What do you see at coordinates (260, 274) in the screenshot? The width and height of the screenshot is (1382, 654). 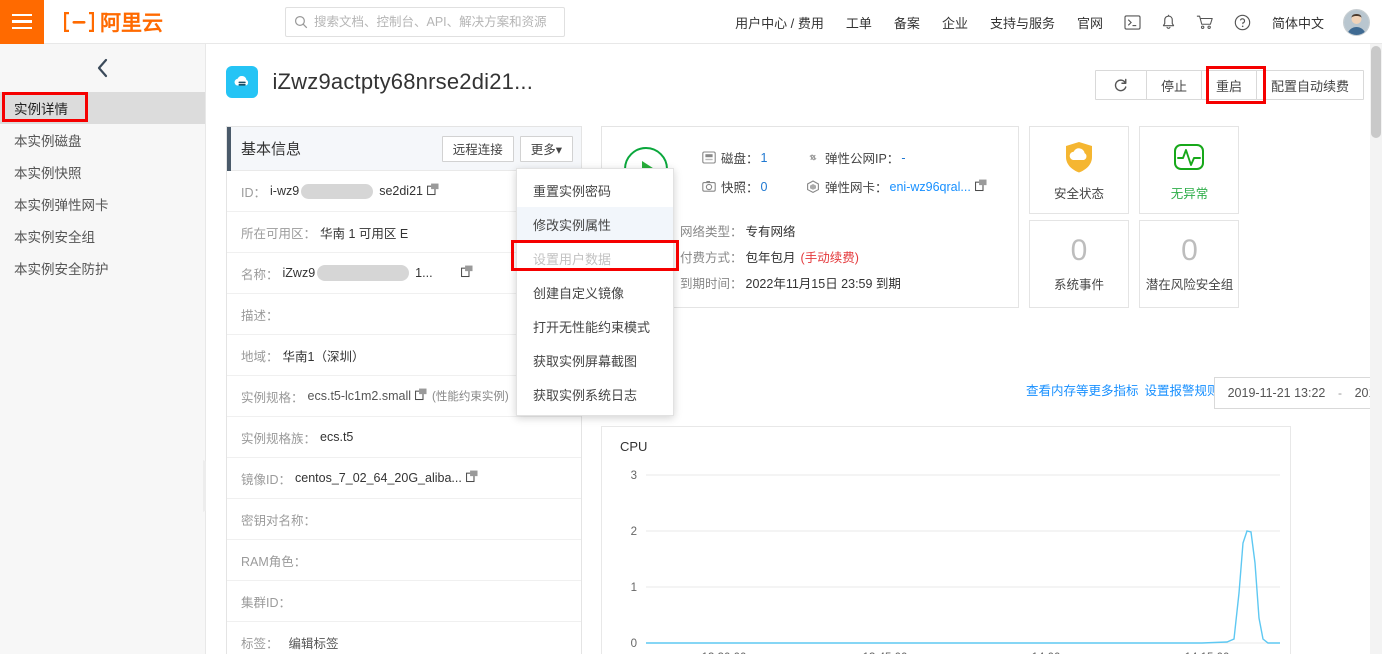 I see `info-label: 名称：` at bounding box center [260, 274].